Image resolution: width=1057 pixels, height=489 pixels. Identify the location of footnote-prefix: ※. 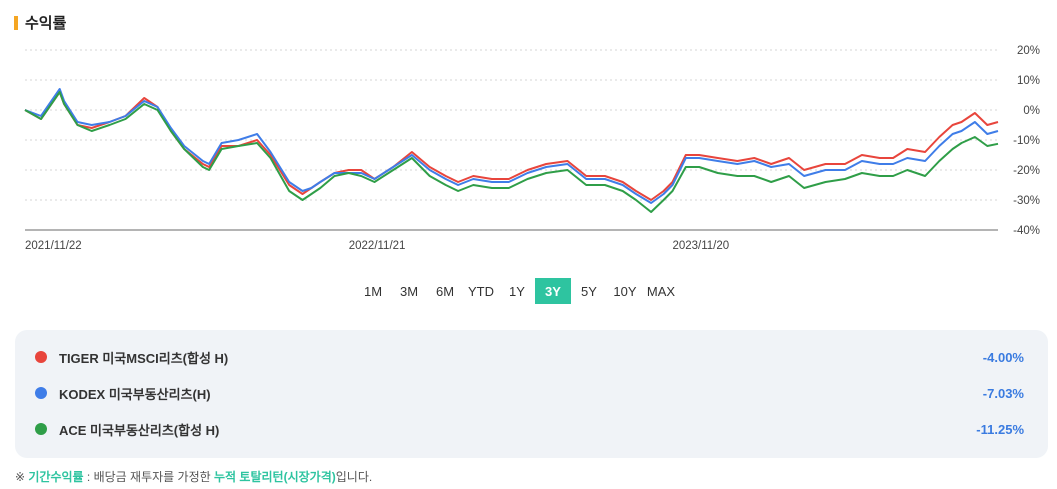
(22, 477).